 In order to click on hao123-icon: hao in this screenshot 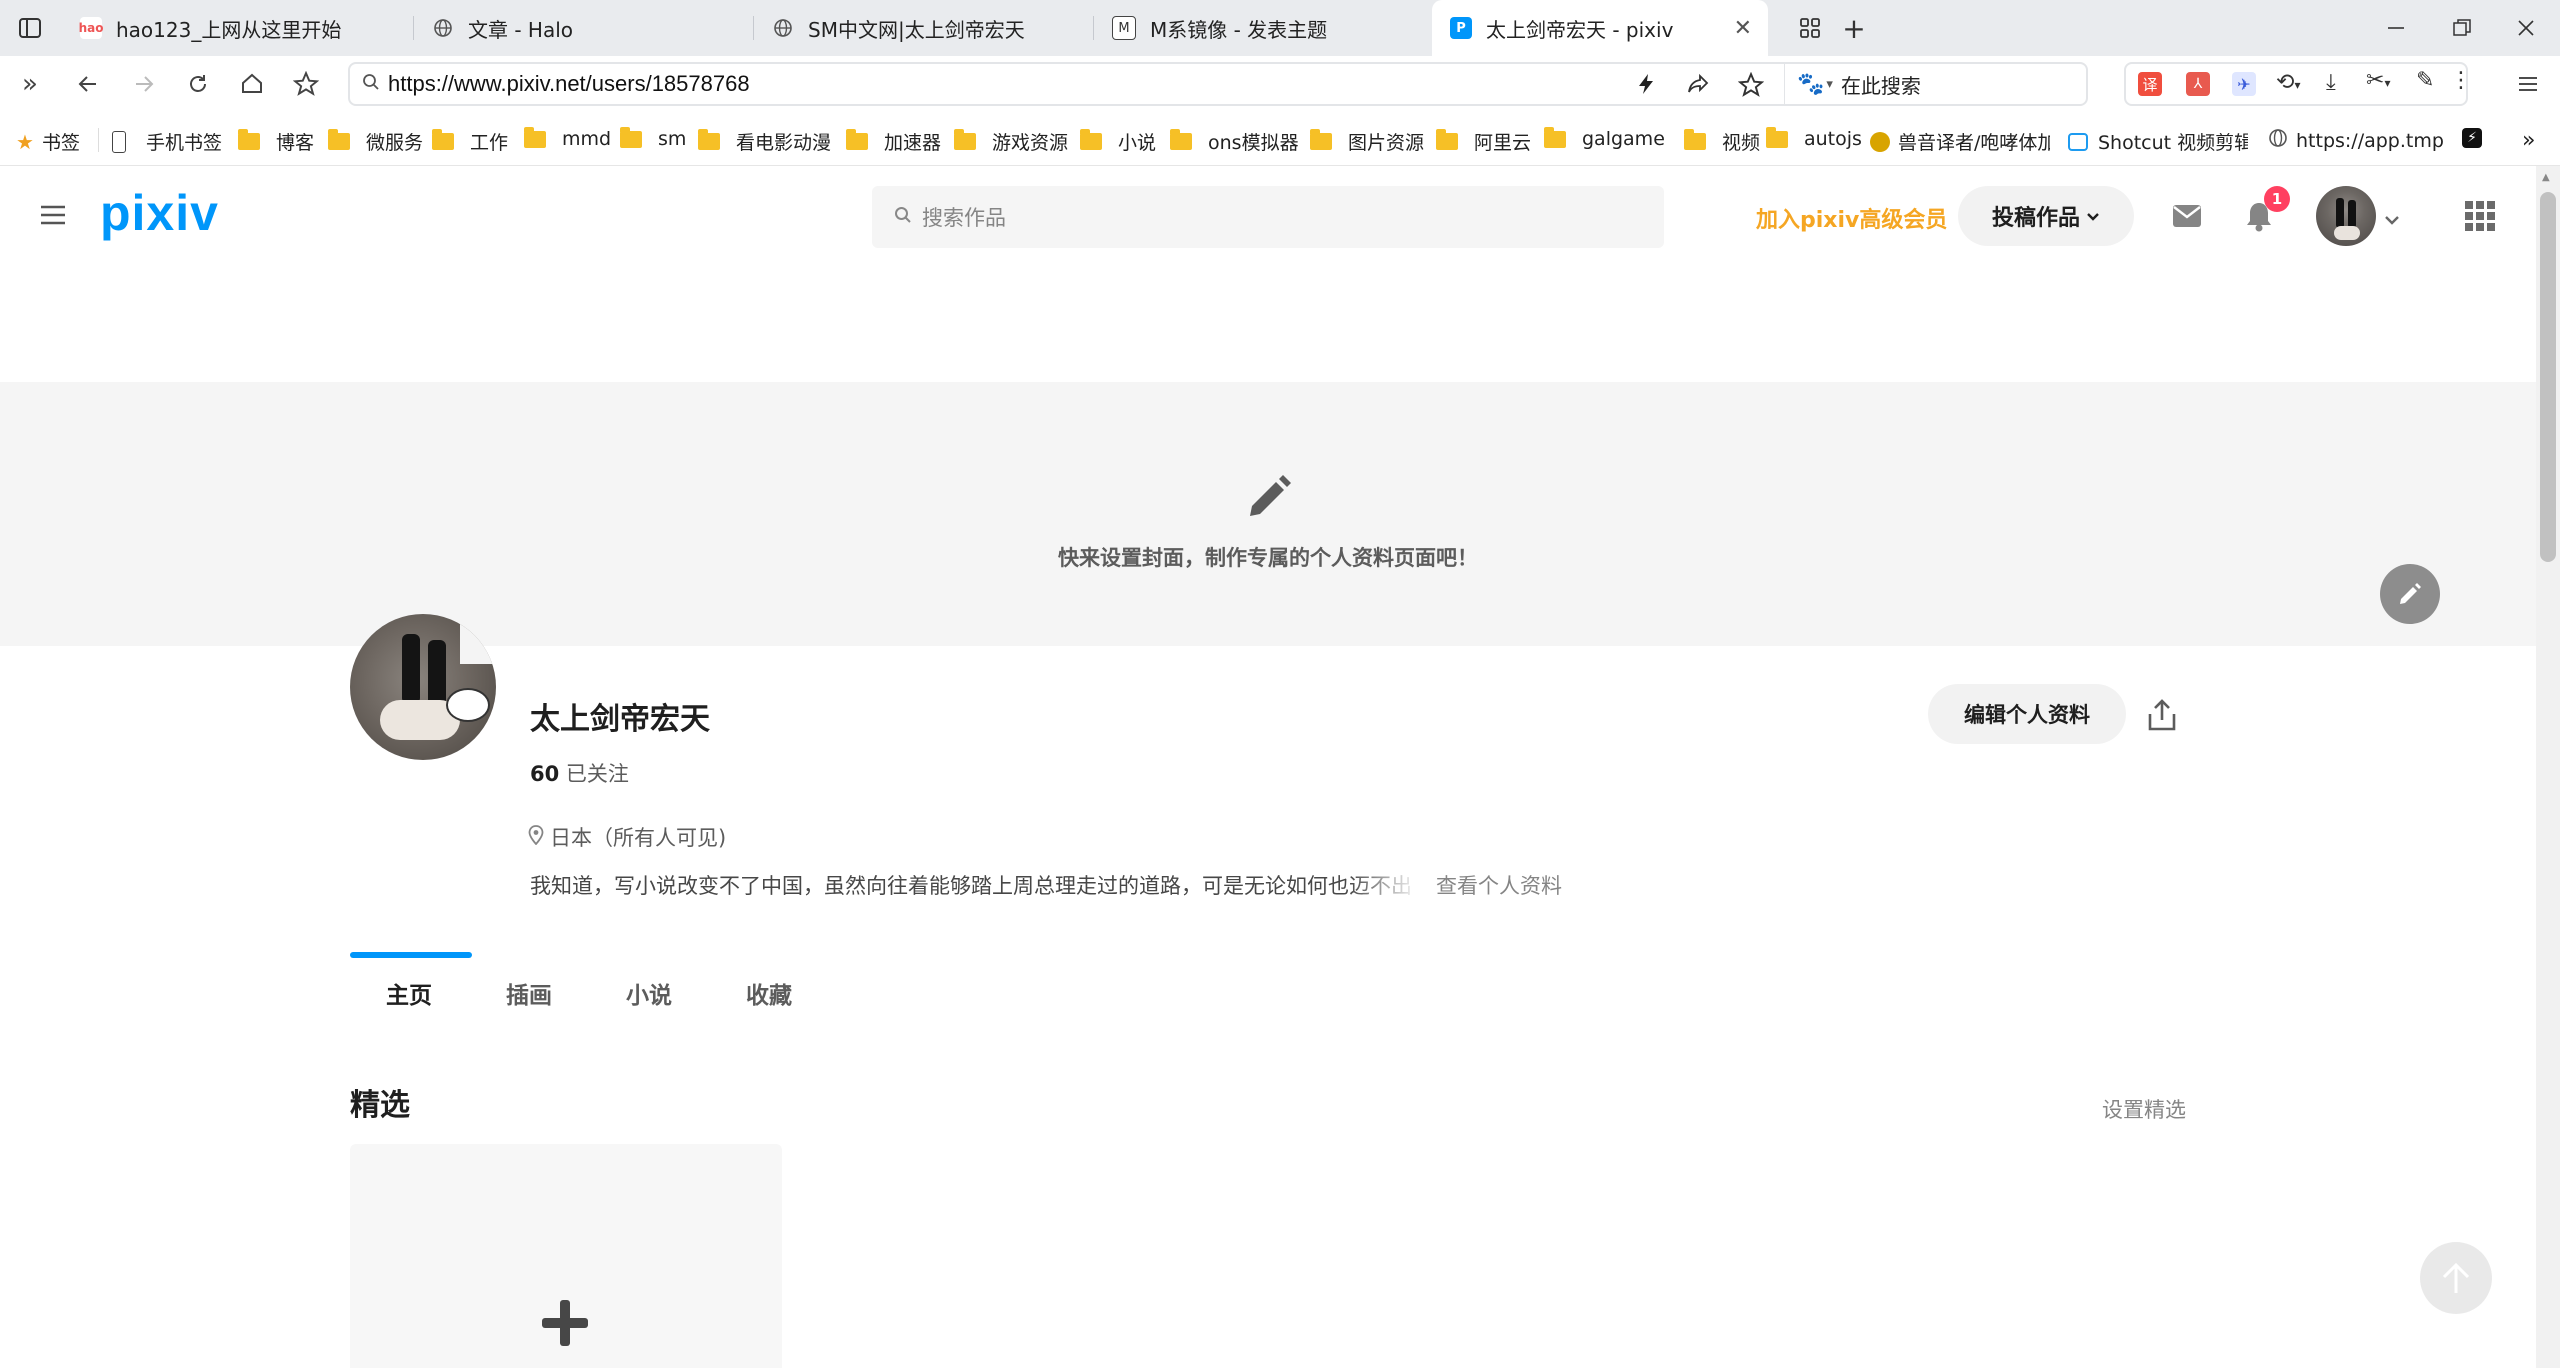, I will do `click(91, 28)`.